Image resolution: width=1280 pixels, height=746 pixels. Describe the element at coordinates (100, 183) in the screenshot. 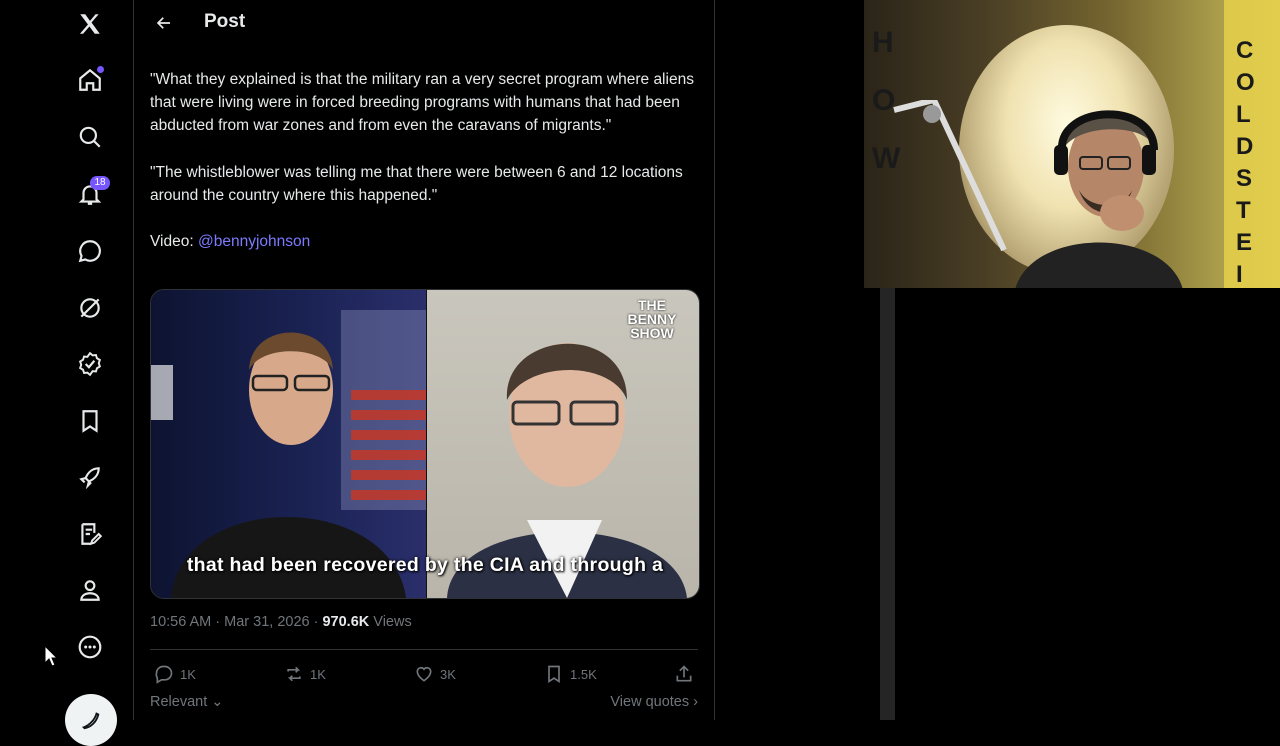

I see `notifications-badge: 18` at that location.